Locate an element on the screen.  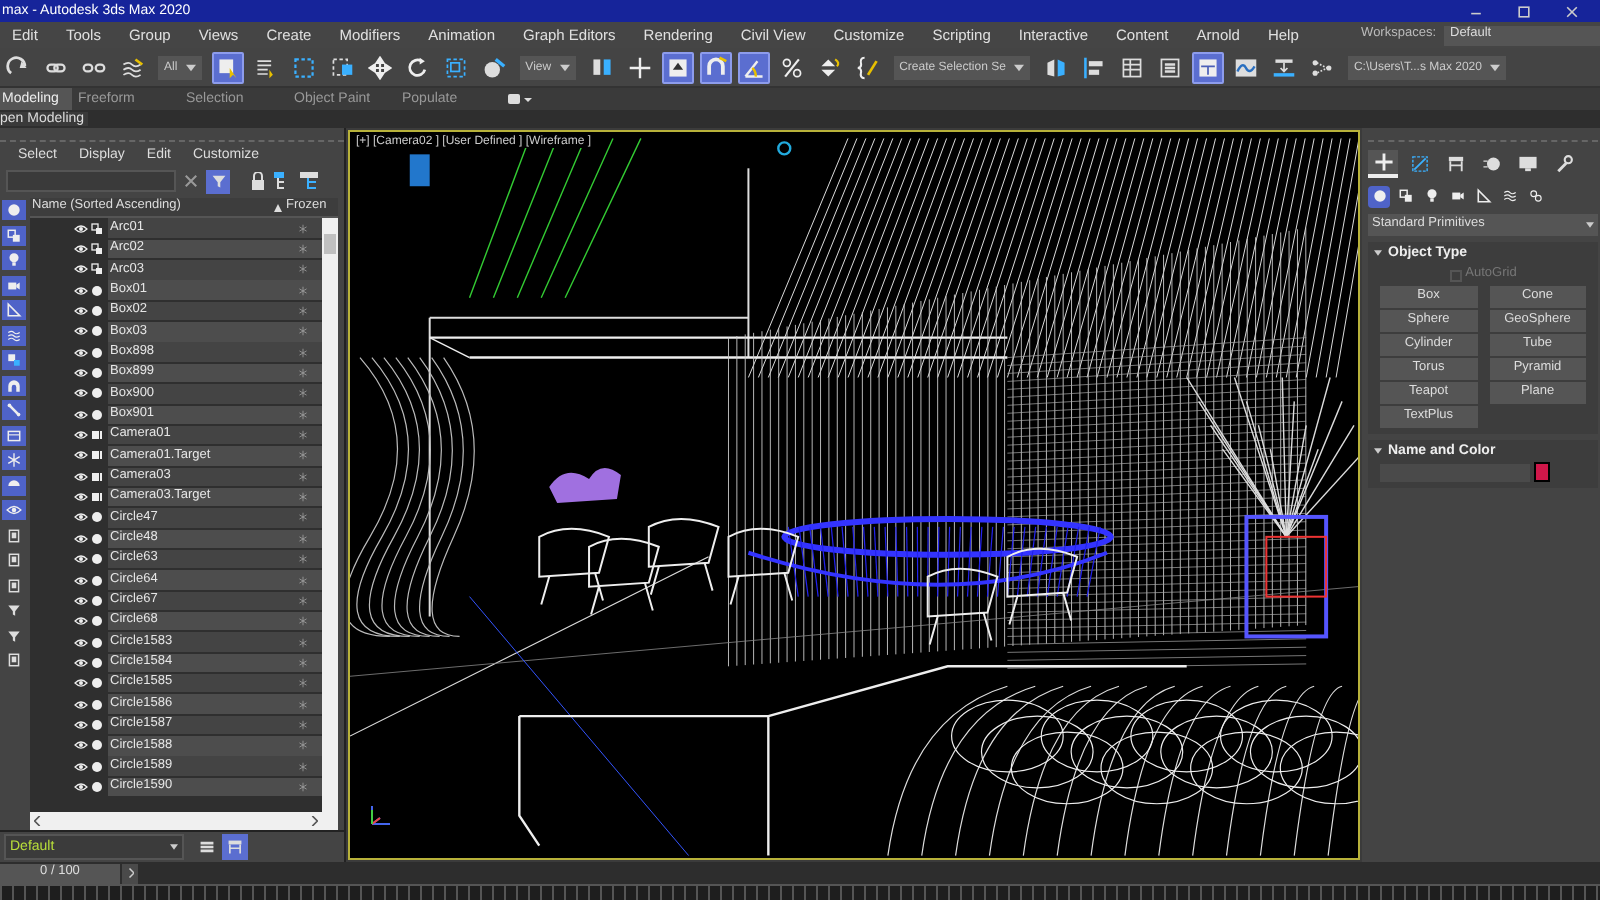
lock-icon is located at coordinates (258, 181).